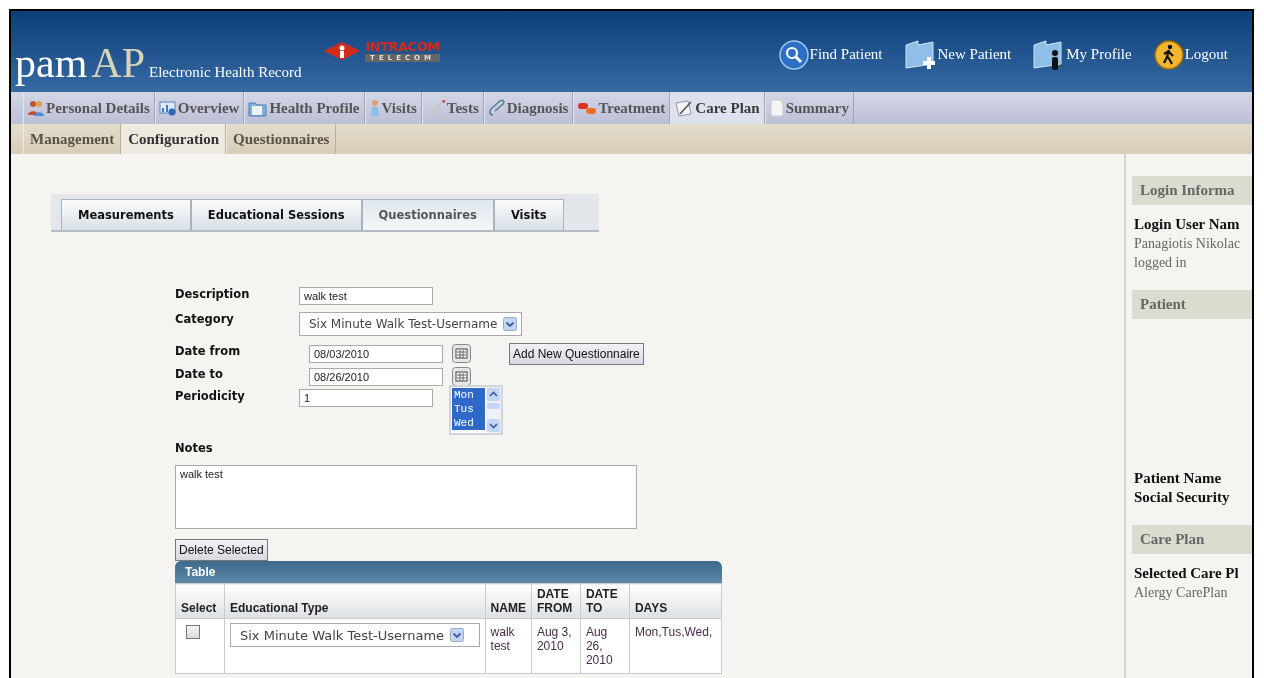 This screenshot has width=1264, height=678. What do you see at coordinates (406, 497) in the screenshot?
I see `notes-field: walk test` at bounding box center [406, 497].